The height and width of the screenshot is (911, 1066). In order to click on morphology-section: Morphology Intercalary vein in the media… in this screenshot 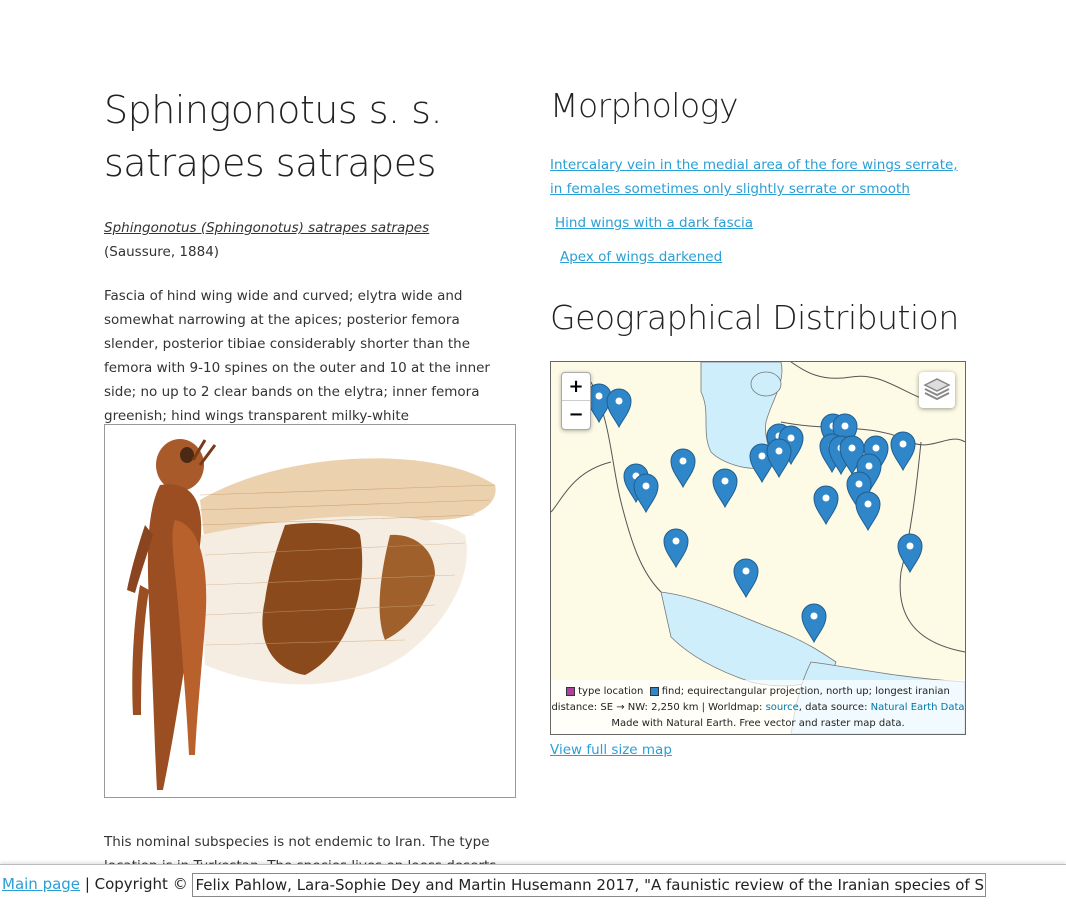, I will do `click(758, 176)`.